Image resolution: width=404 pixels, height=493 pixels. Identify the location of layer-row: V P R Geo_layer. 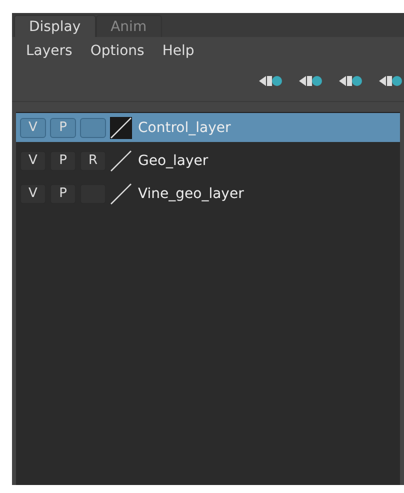
(208, 160).